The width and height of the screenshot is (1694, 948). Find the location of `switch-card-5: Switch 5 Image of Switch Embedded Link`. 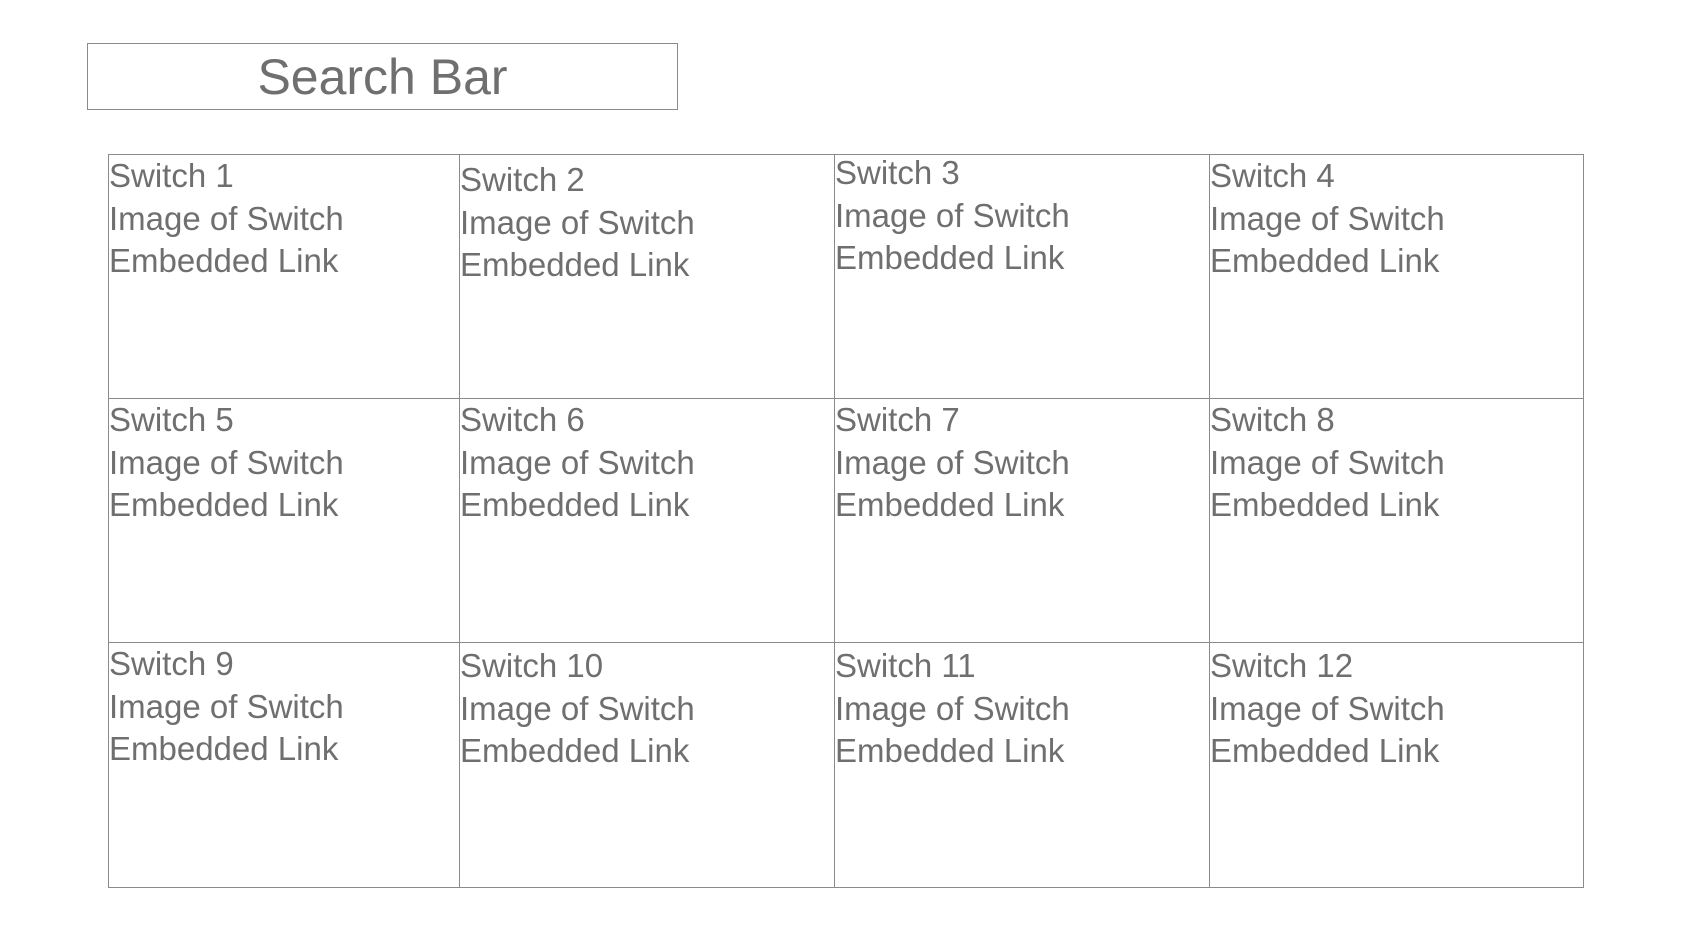

switch-card-5: Switch 5 Image of Switch Embedded Link is located at coordinates (284, 521).